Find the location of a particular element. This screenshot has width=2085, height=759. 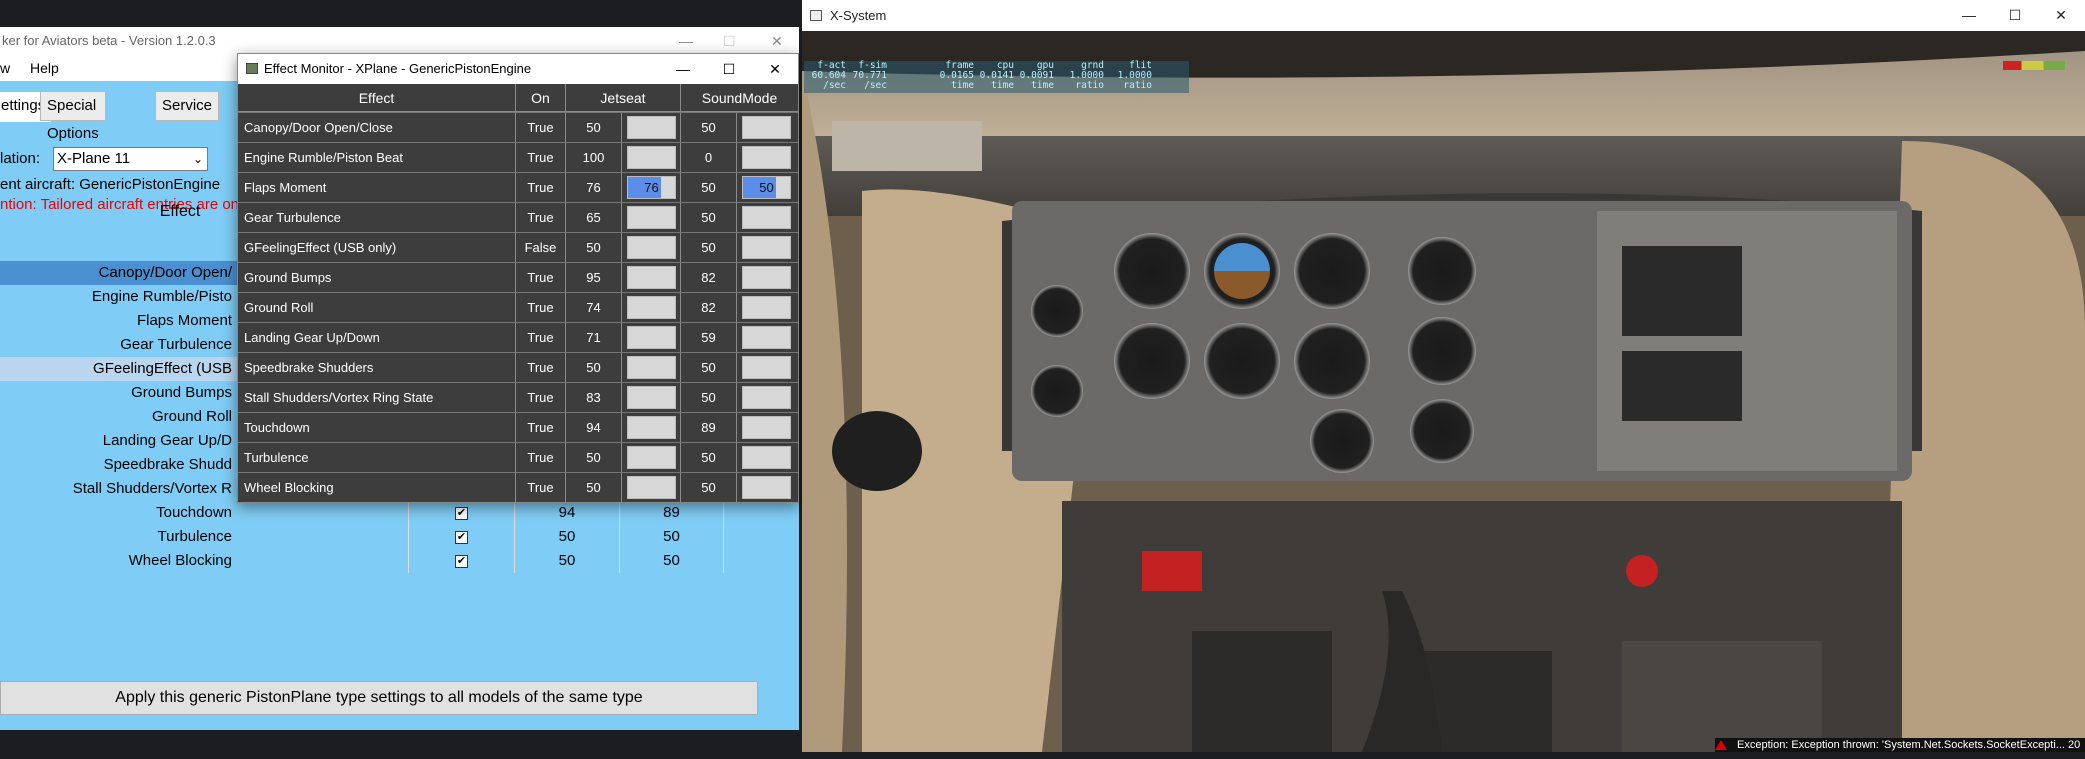

monitor-effect-name: Ground Roll is located at coordinates (377, 307).